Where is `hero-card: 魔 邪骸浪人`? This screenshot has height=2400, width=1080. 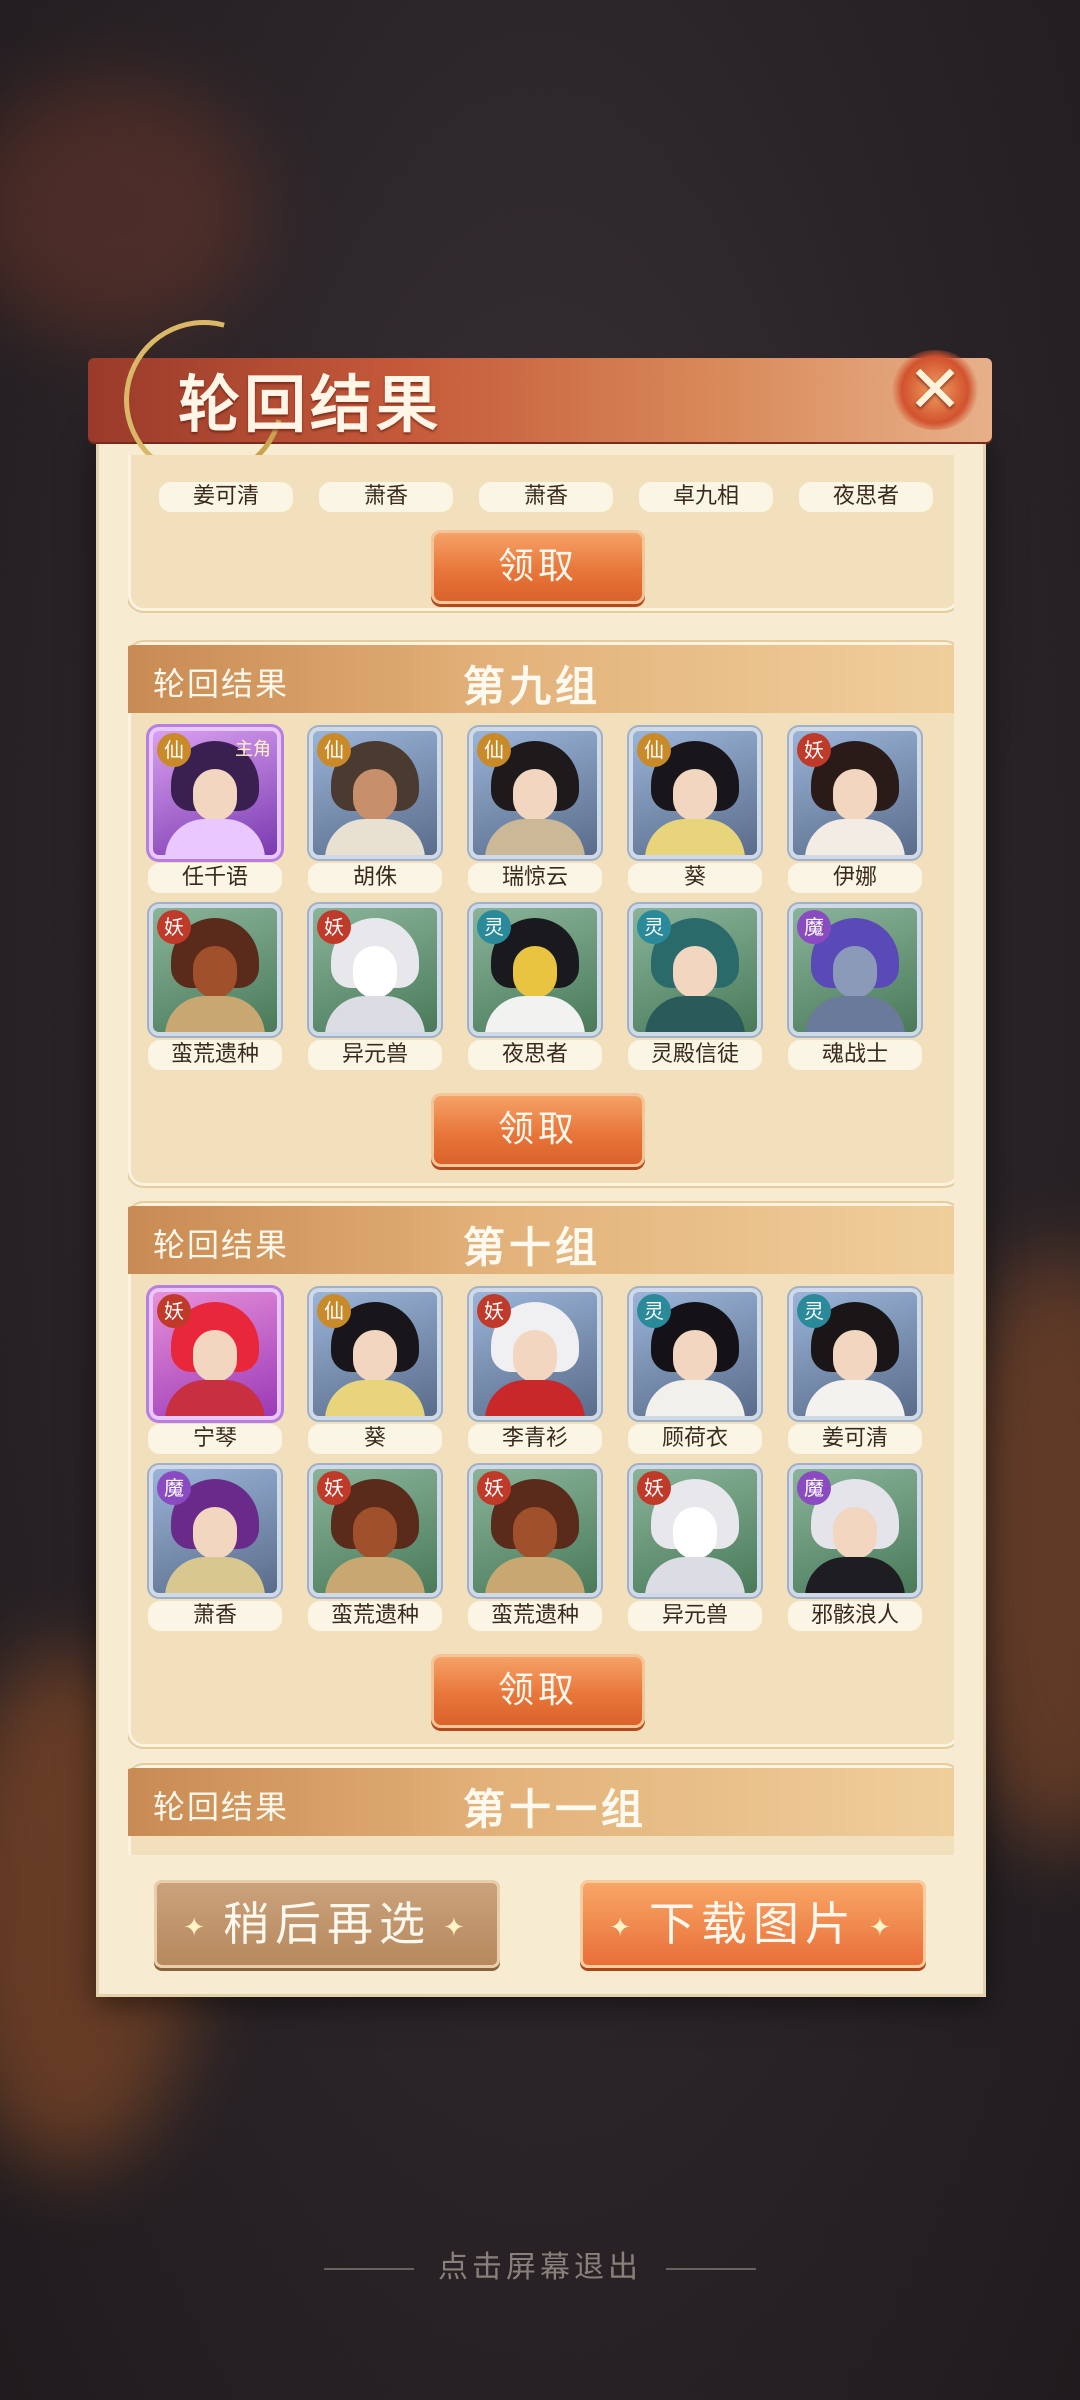
hero-card: 魔 邪骸浪人 is located at coordinates (855, 1550).